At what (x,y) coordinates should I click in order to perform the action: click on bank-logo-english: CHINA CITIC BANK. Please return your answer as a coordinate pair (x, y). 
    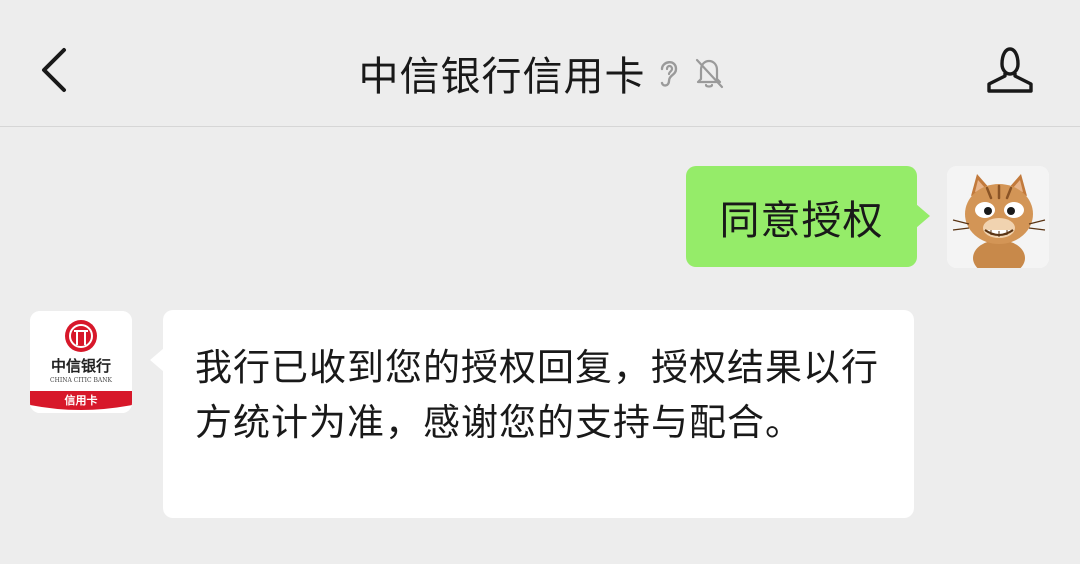
    Looking at the image, I should click on (81, 380).